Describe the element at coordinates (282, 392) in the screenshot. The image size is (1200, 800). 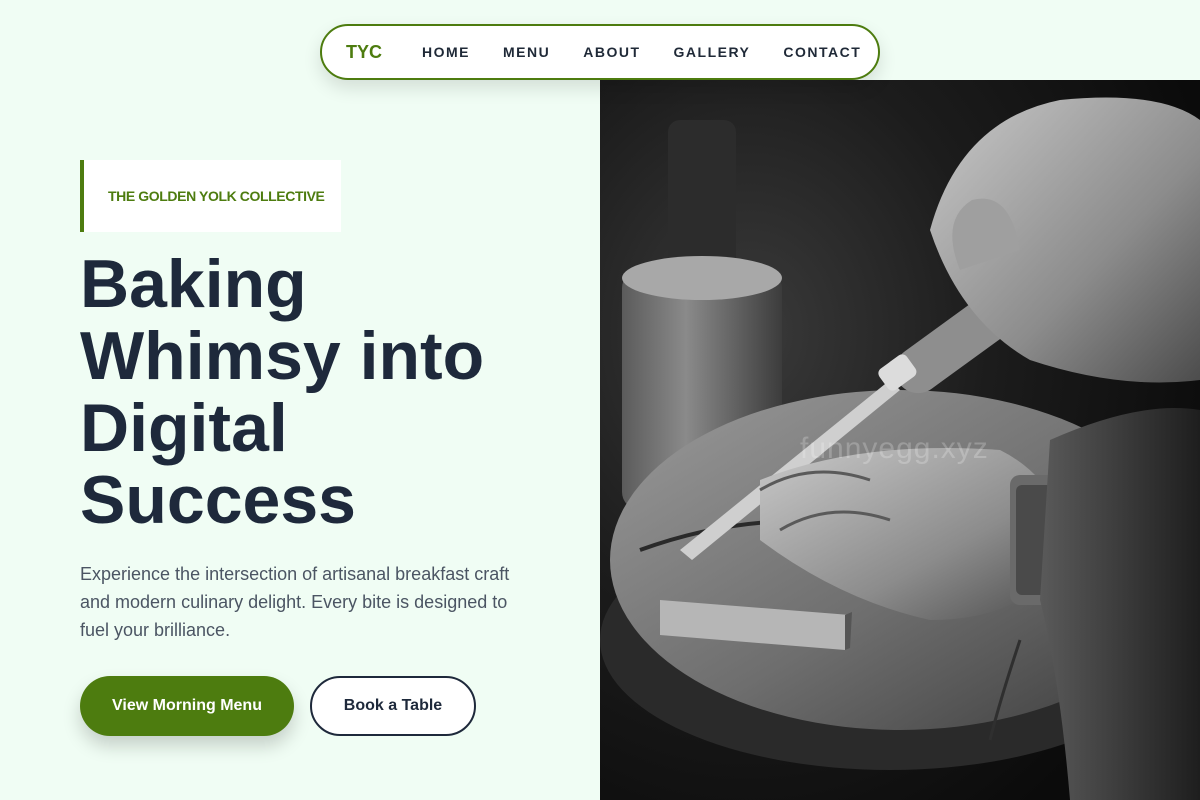
I see `hero-headline: Baking Whimsy into Digital Success` at that location.